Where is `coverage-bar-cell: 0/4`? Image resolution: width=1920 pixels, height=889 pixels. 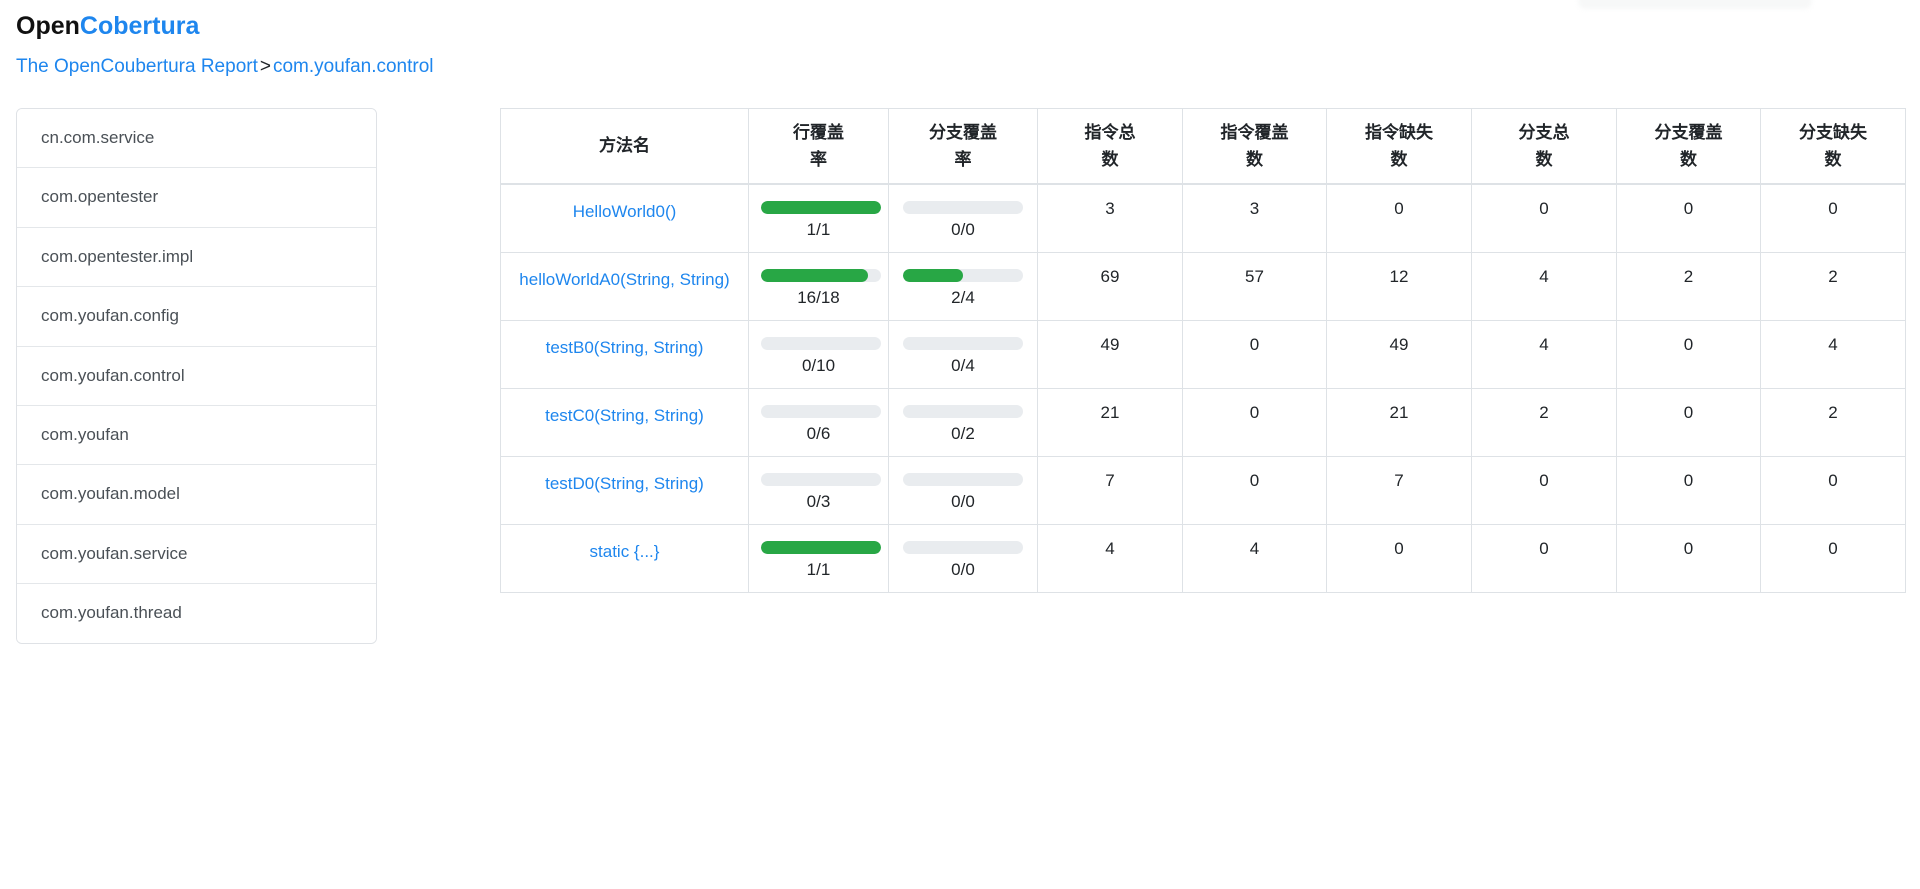 coverage-bar-cell: 0/4 is located at coordinates (963, 354).